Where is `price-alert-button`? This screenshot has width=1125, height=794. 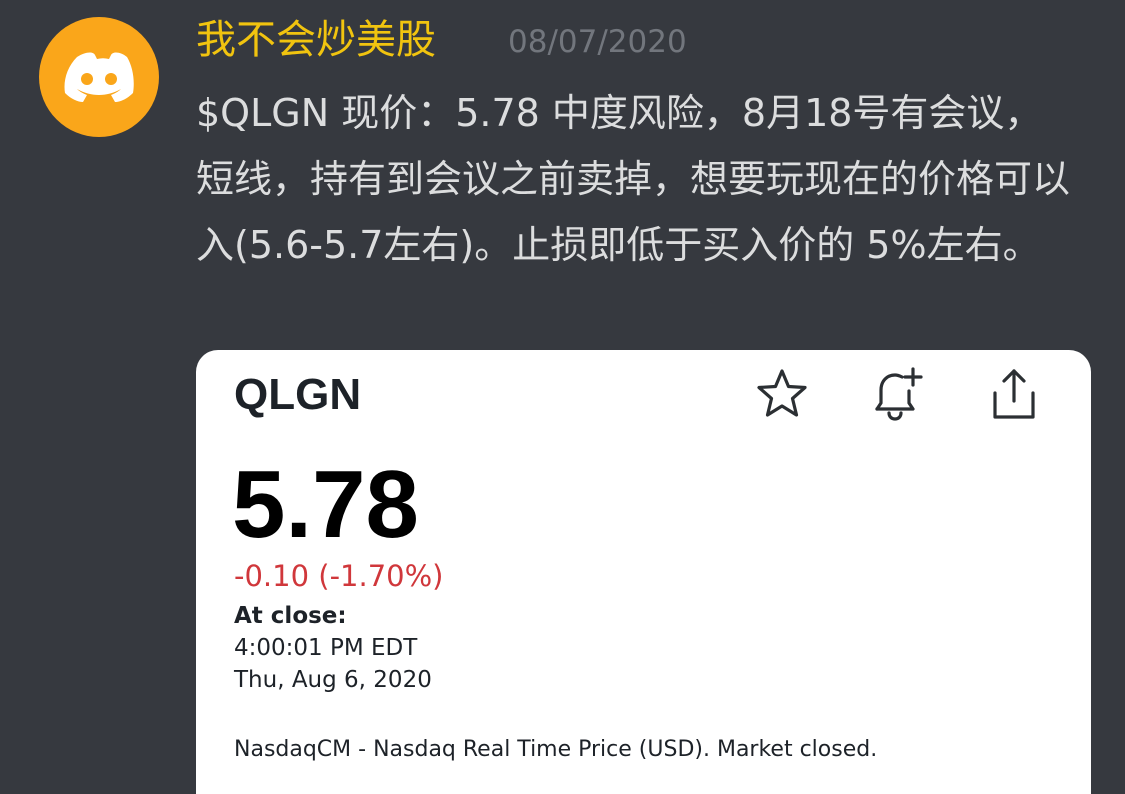 price-alert-button is located at coordinates (896, 394).